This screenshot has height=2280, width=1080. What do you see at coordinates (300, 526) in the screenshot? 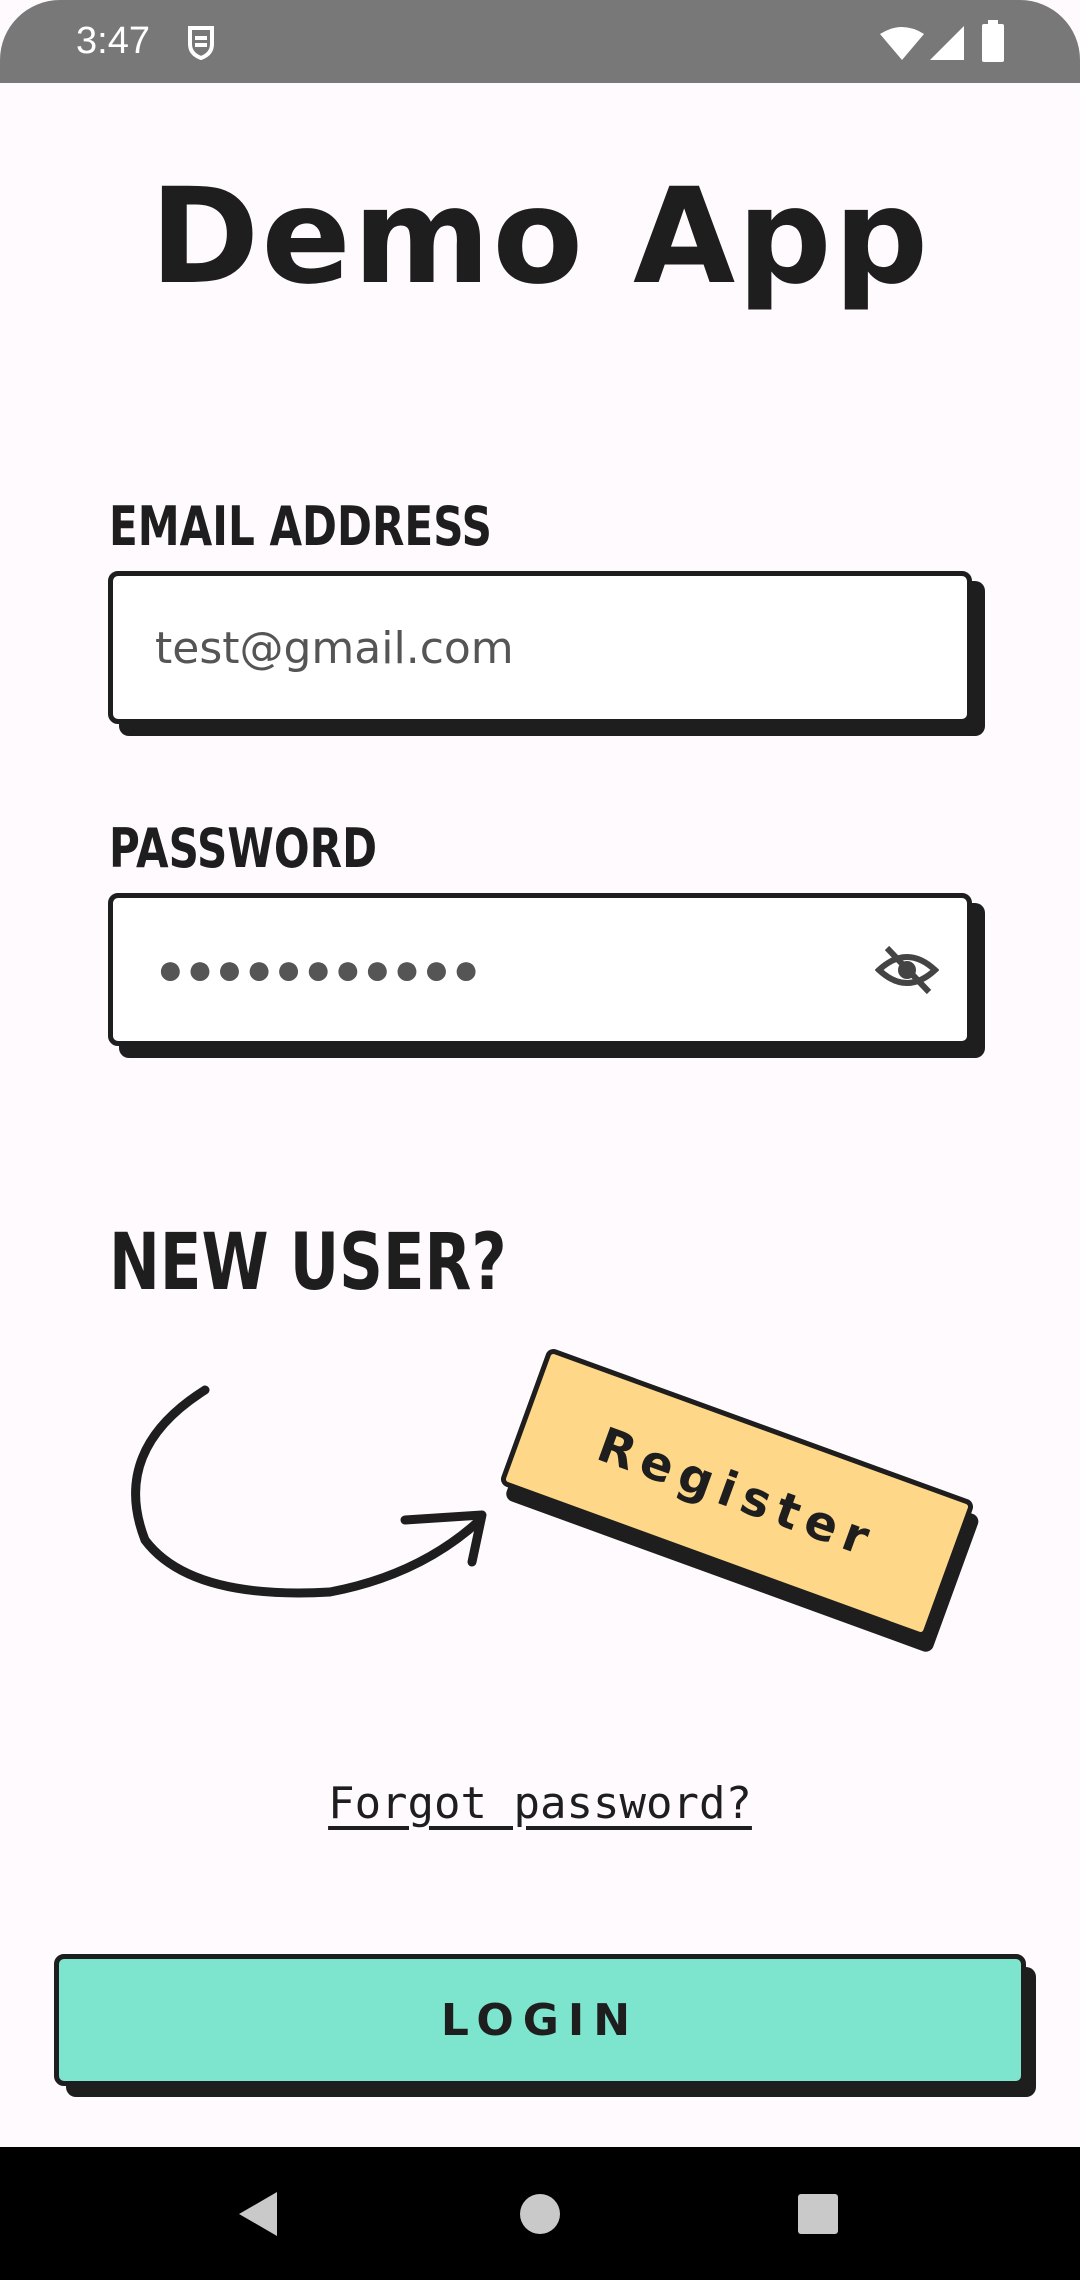
I see `email-label: EMAIL ADDRESS` at bounding box center [300, 526].